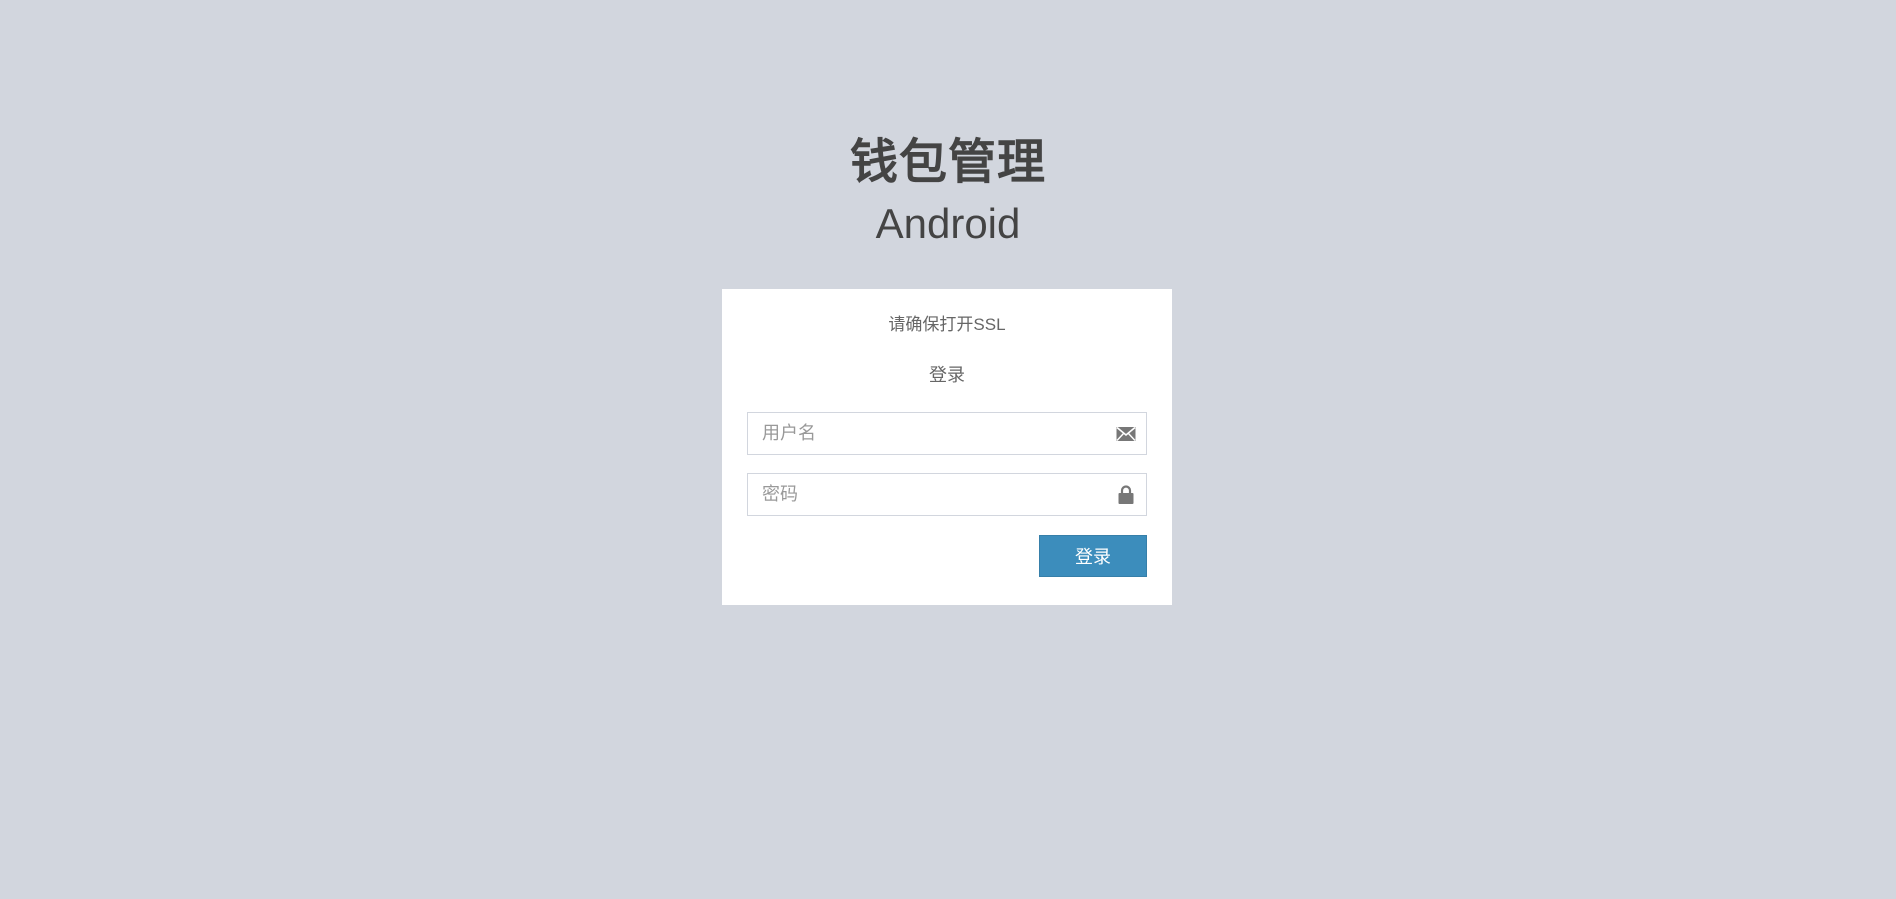 The image size is (1896, 899). I want to click on password-group, so click(947, 494).